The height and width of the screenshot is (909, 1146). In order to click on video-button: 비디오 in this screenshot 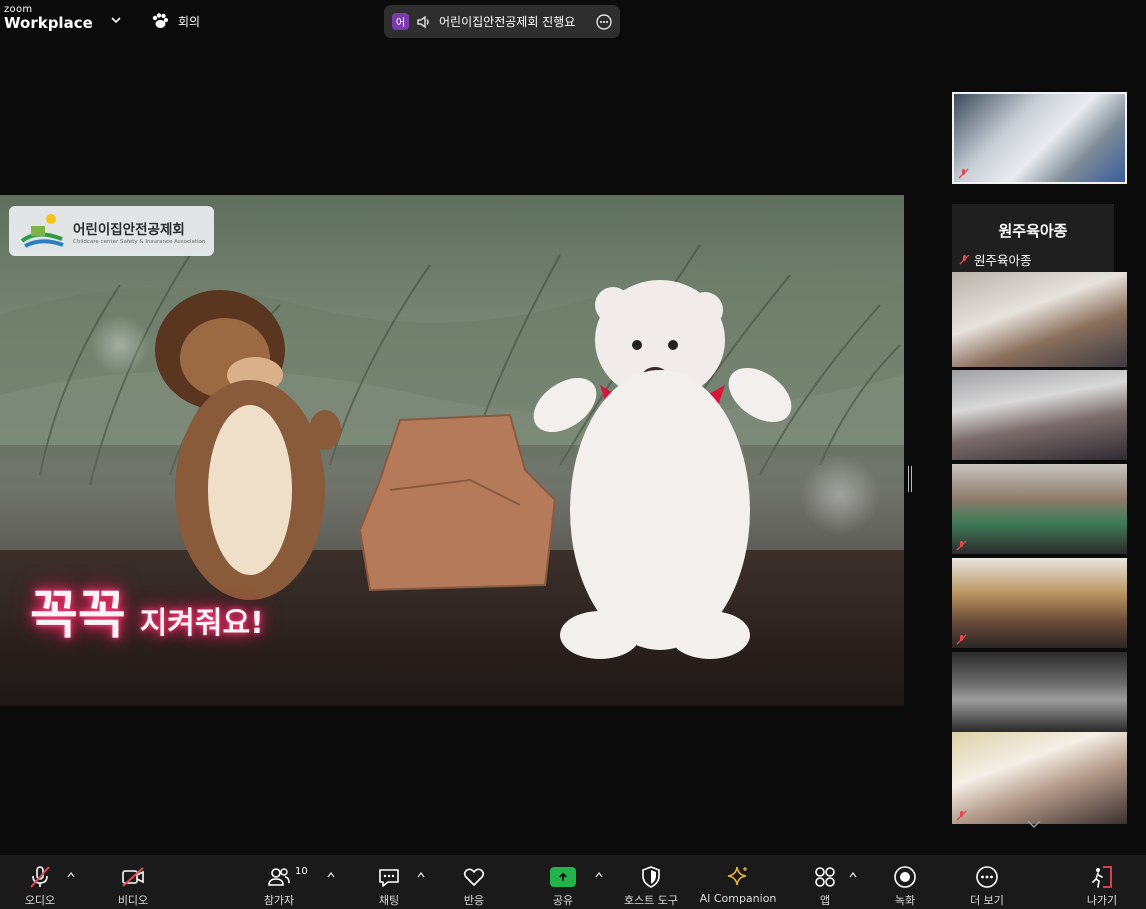, I will do `click(133, 882)`.